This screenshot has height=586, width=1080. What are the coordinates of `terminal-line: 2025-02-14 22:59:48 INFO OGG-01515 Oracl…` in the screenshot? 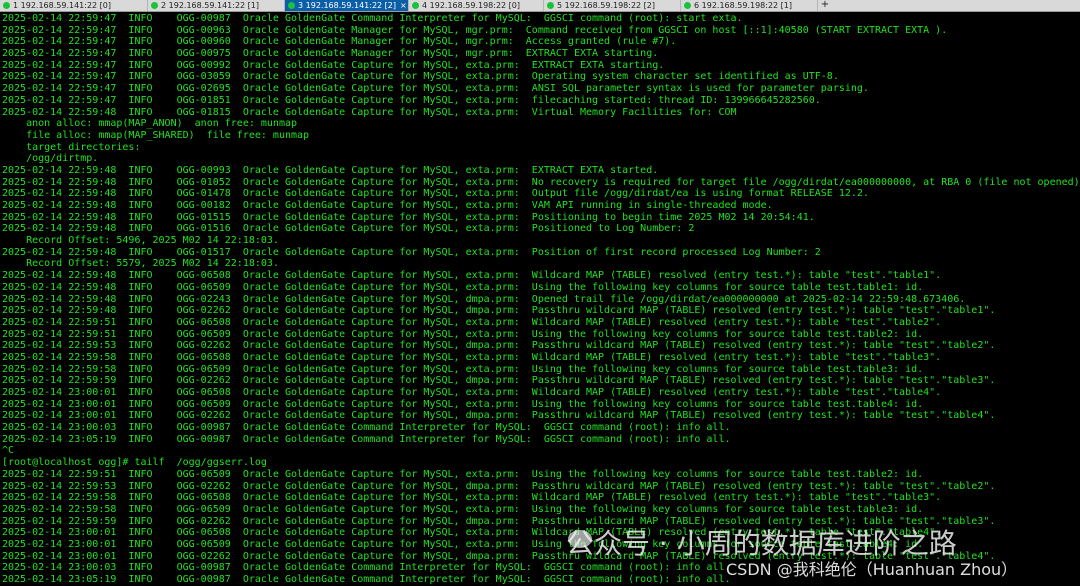 It's located at (408, 217).